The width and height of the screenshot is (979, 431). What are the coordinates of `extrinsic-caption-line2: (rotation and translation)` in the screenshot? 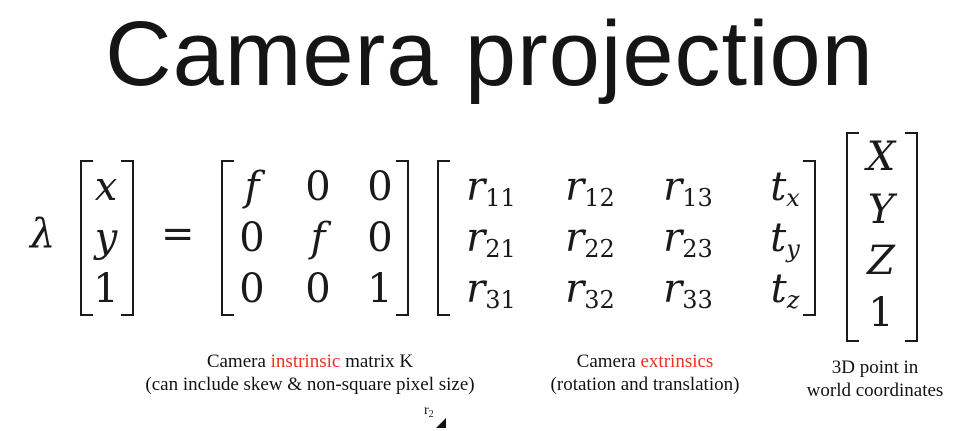 It's located at (645, 384).